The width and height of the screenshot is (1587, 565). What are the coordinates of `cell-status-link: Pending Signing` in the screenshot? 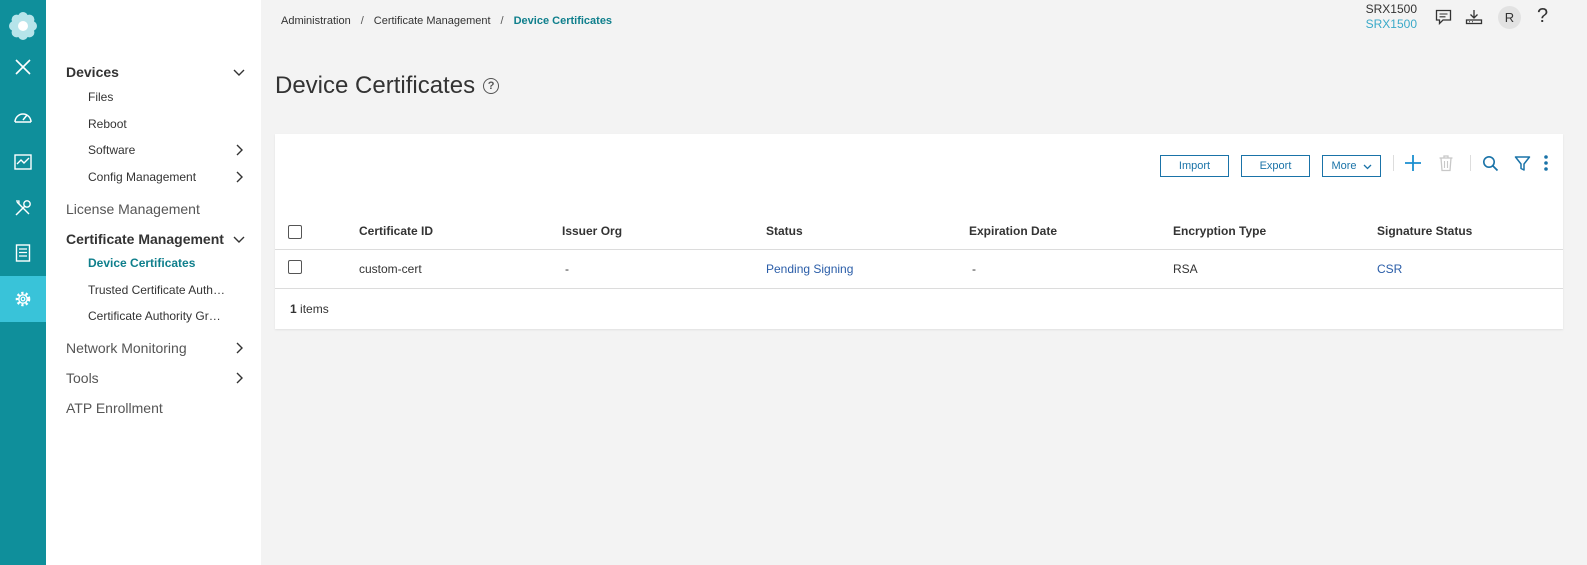 It's located at (809, 269).